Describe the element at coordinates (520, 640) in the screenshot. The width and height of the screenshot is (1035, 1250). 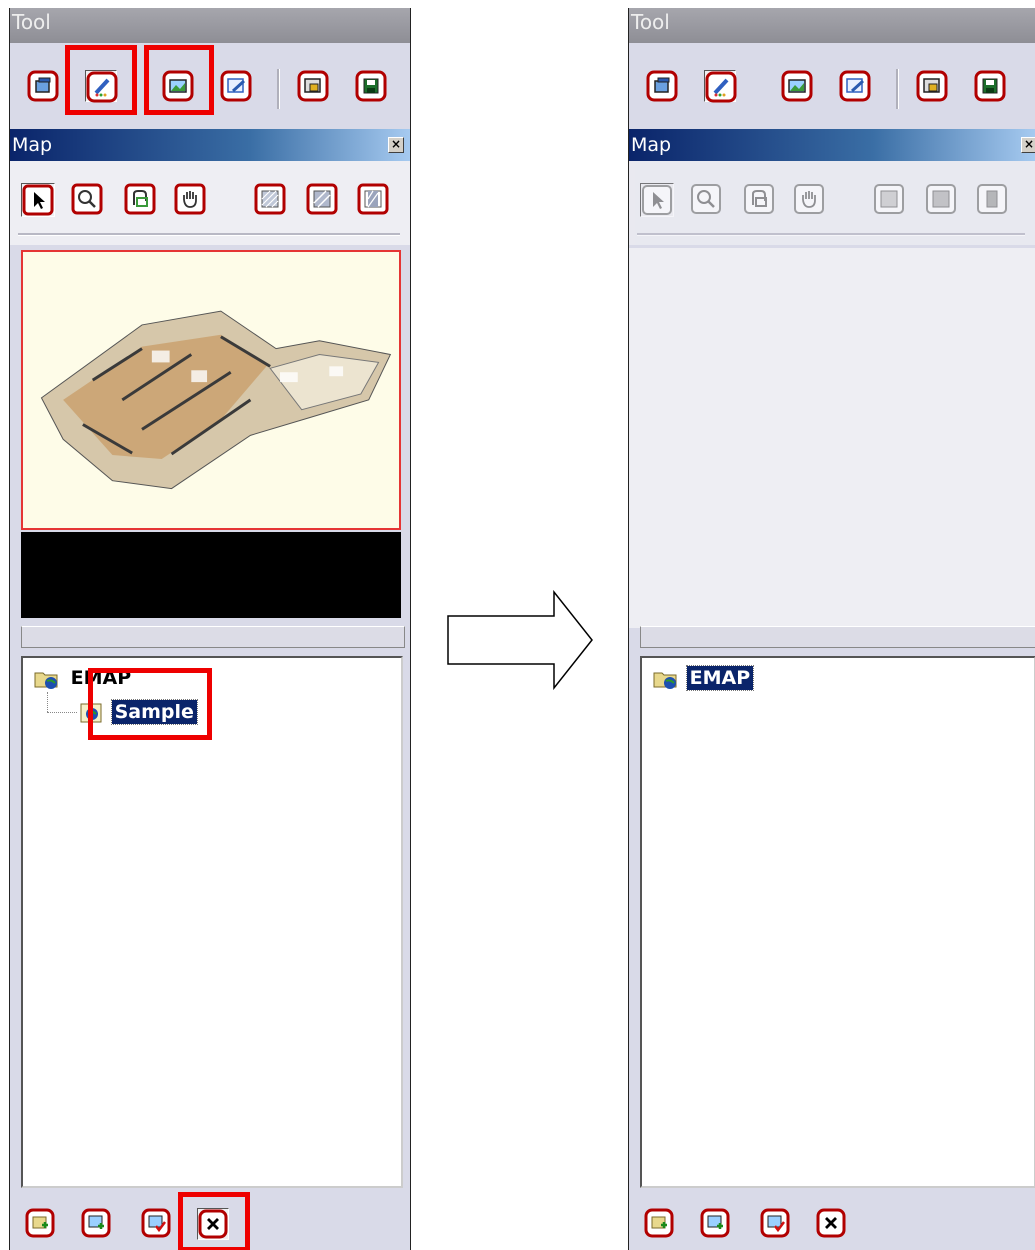
I see `right-arrow-icon` at that location.